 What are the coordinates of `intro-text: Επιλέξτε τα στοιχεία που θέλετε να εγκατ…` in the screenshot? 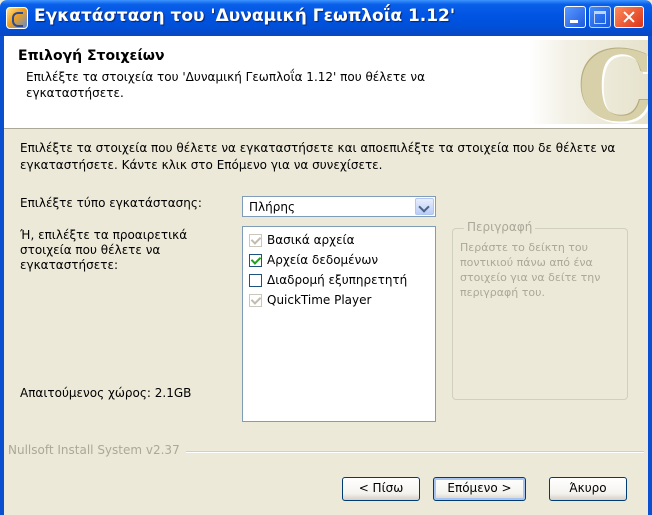 It's located at (318, 156).